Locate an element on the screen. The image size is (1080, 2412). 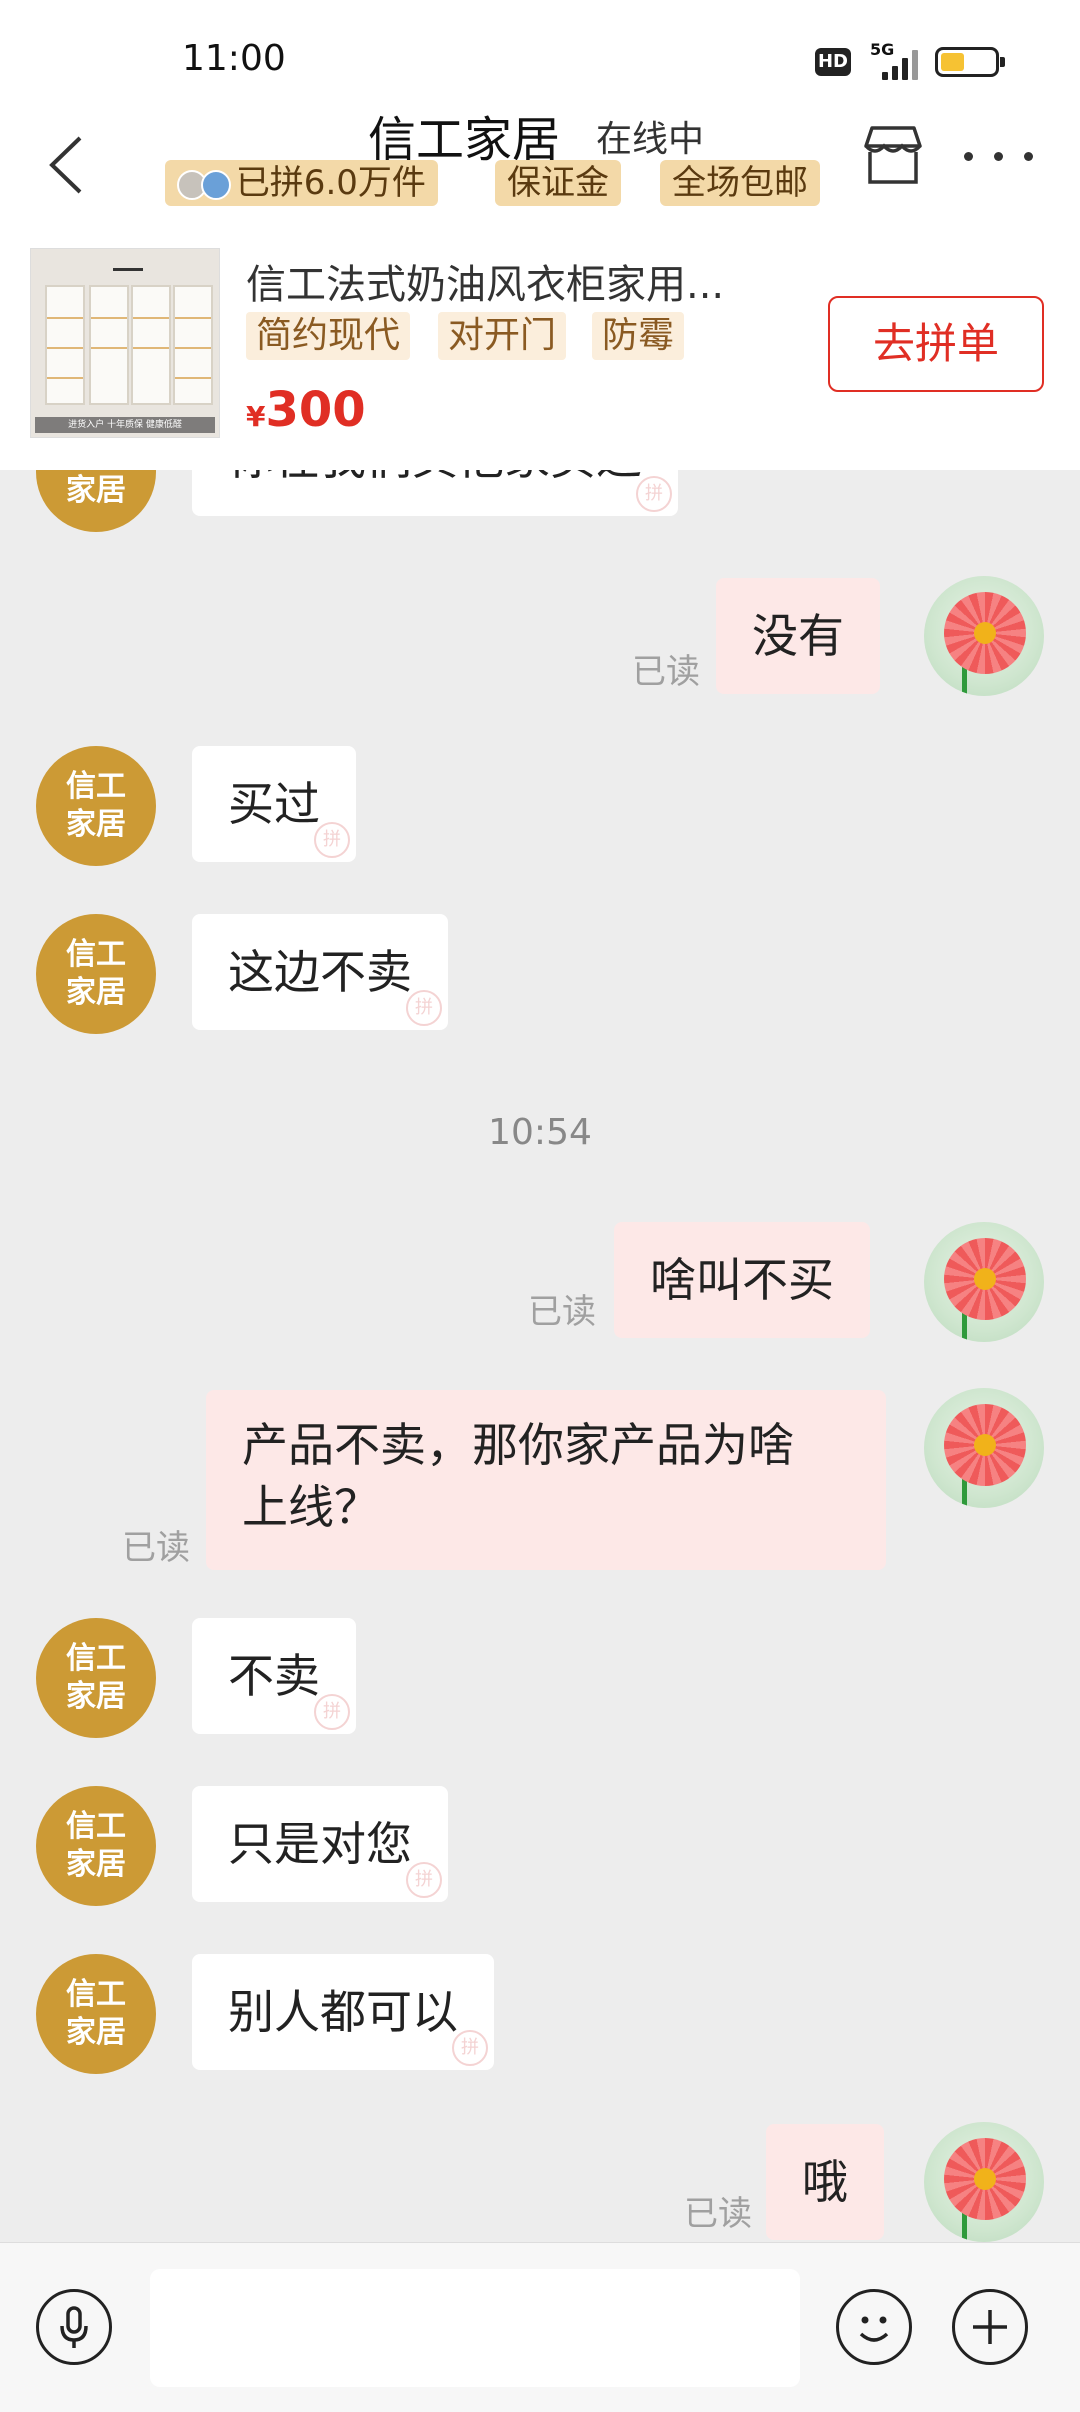
message-bubble: 只是对您拼 is located at coordinates (320, 1844).